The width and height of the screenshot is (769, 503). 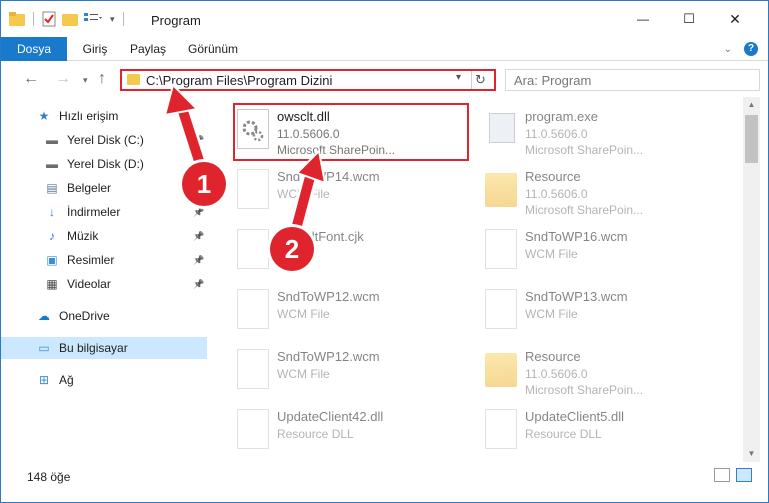 What do you see at coordinates (44, 380) in the screenshot?
I see `network-icon: ⊞` at bounding box center [44, 380].